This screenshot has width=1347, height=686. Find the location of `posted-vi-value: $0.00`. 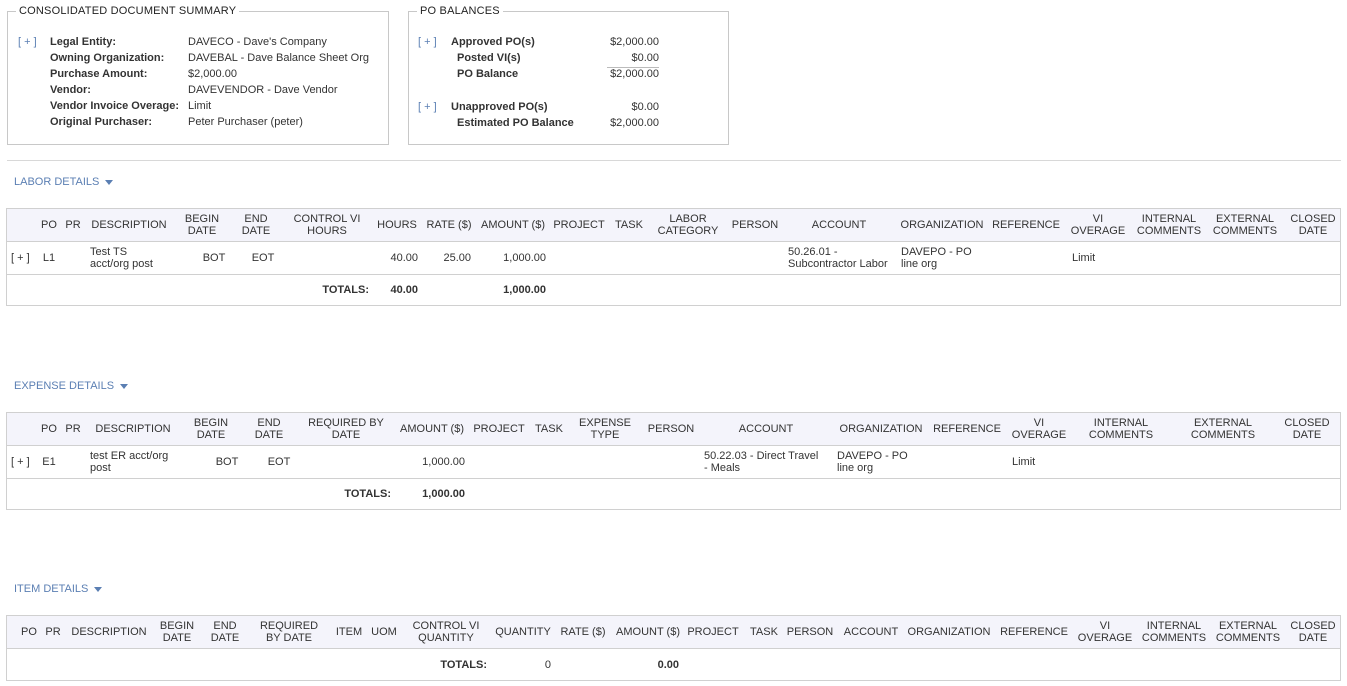

posted-vi-value: $0.00 is located at coordinates (645, 58).